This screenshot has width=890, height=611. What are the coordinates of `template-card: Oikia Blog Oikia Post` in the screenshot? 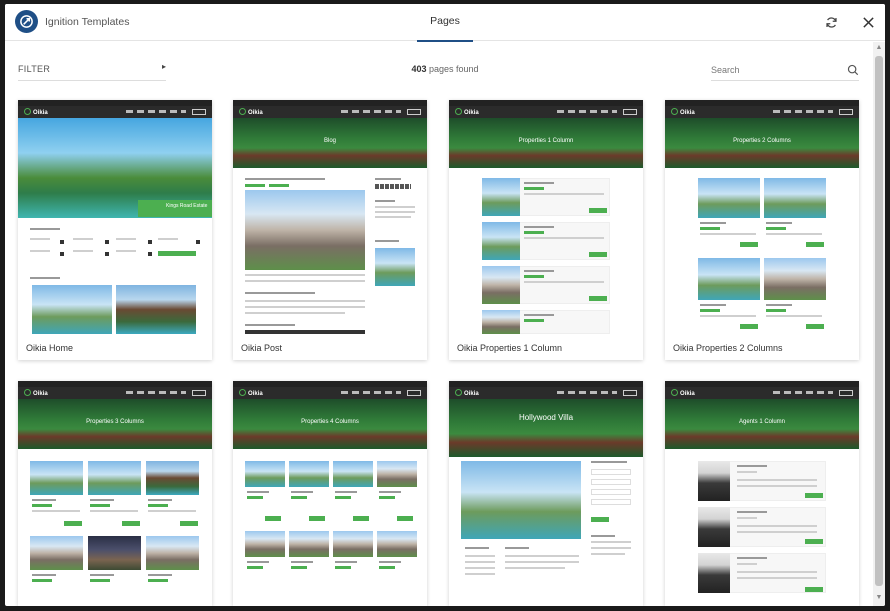 It's located at (330, 230).